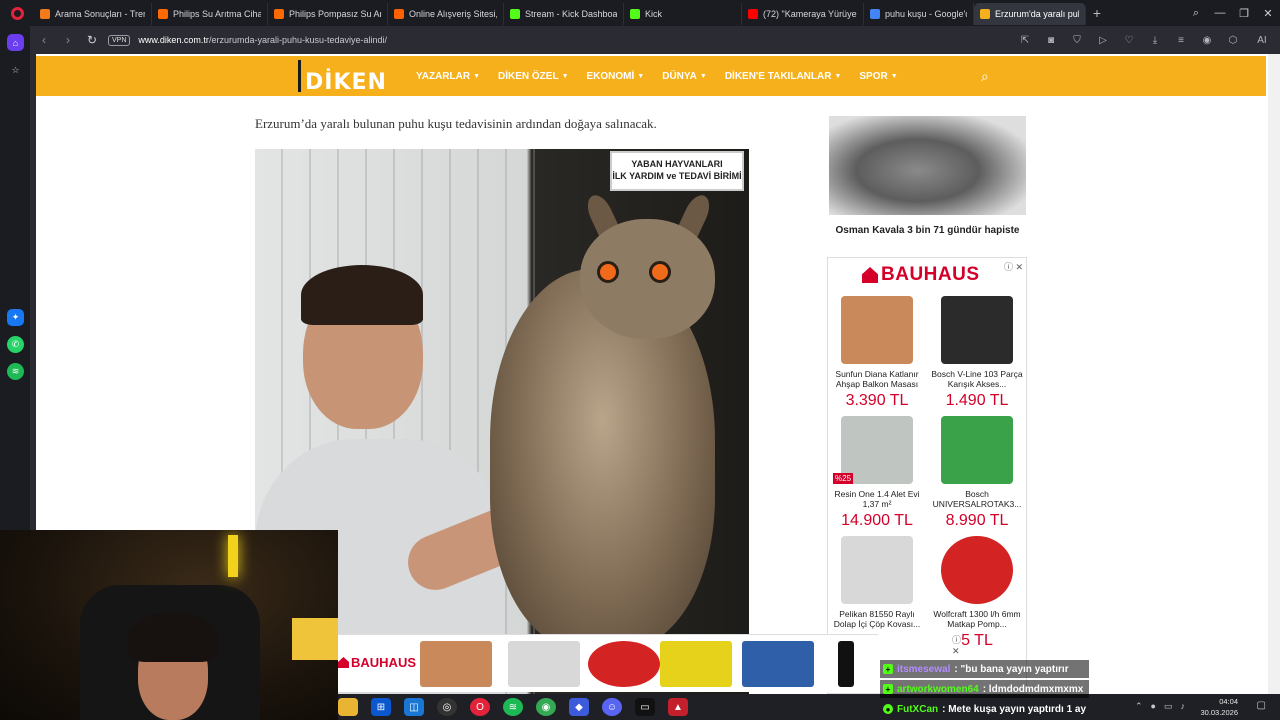 Image resolution: width=1280 pixels, height=720 pixels. Describe the element at coordinates (683, 14) in the screenshot. I see `tab-kick: Kick` at that location.